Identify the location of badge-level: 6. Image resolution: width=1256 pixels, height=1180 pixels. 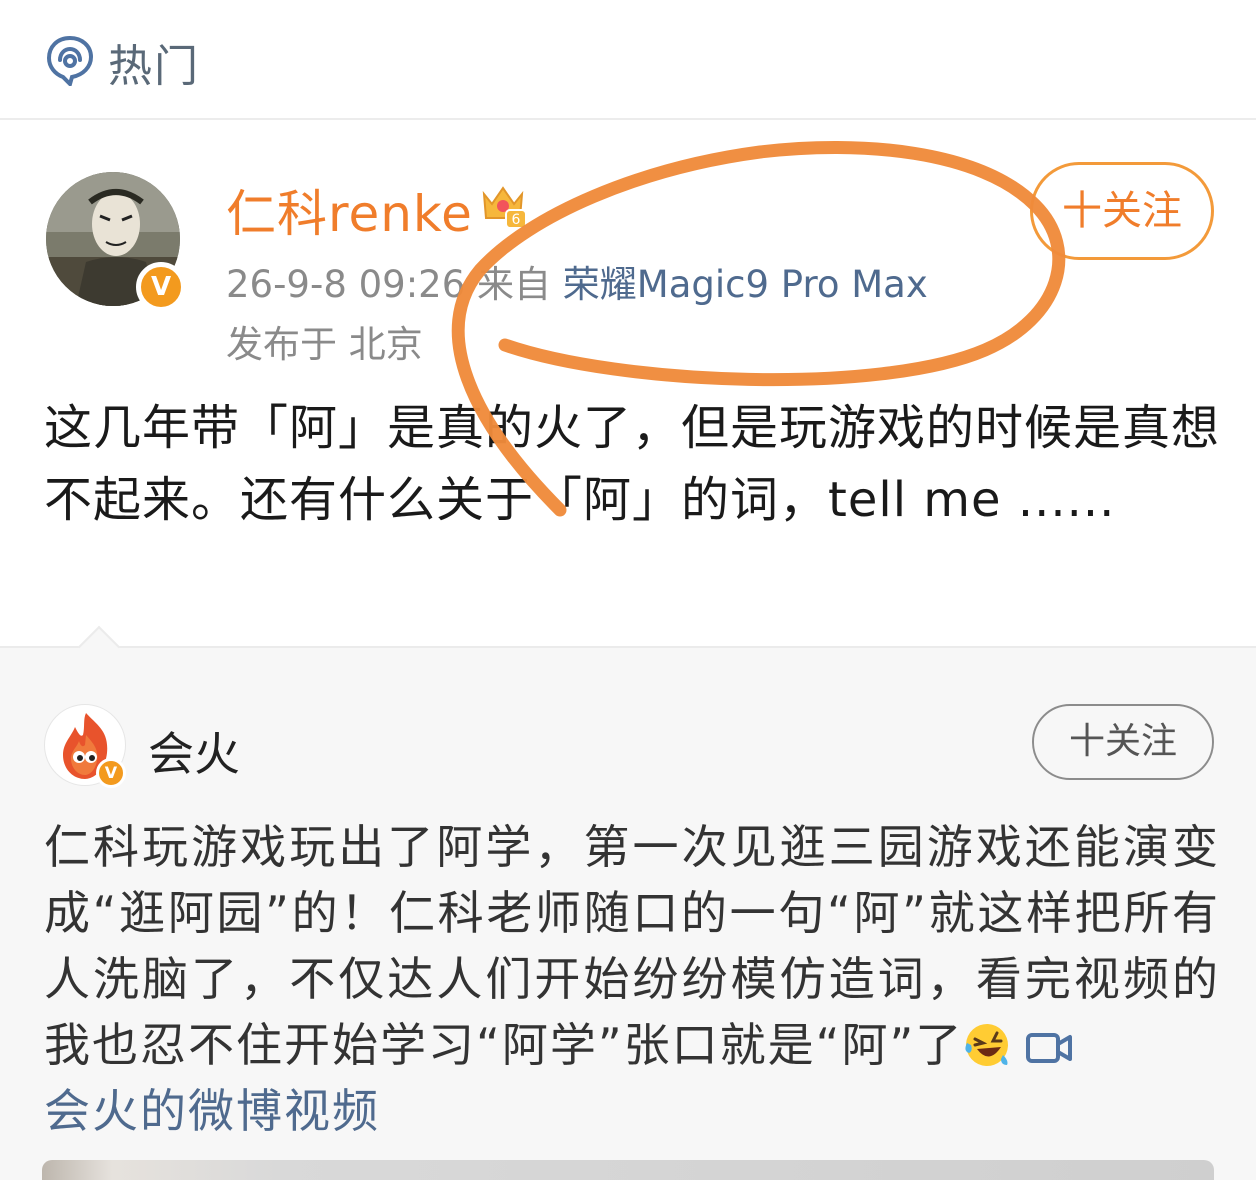
(516, 220).